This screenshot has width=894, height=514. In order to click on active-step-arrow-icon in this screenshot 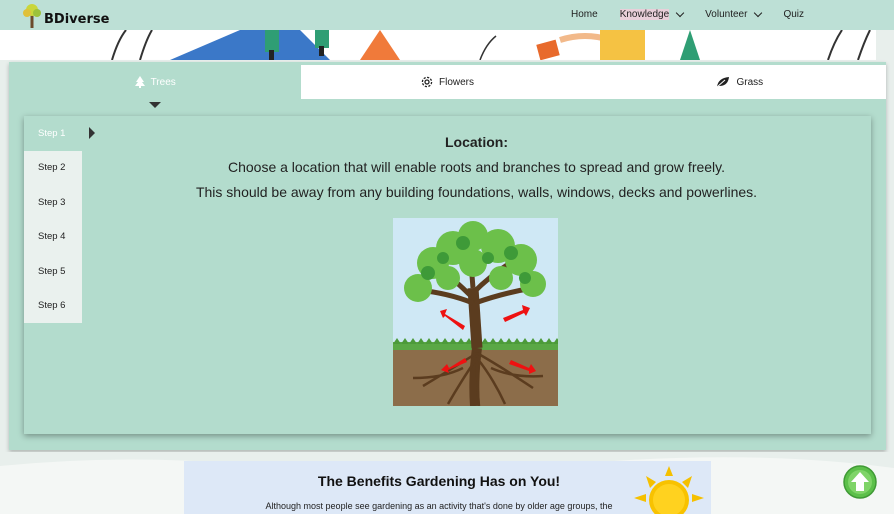, I will do `click(92, 133)`.